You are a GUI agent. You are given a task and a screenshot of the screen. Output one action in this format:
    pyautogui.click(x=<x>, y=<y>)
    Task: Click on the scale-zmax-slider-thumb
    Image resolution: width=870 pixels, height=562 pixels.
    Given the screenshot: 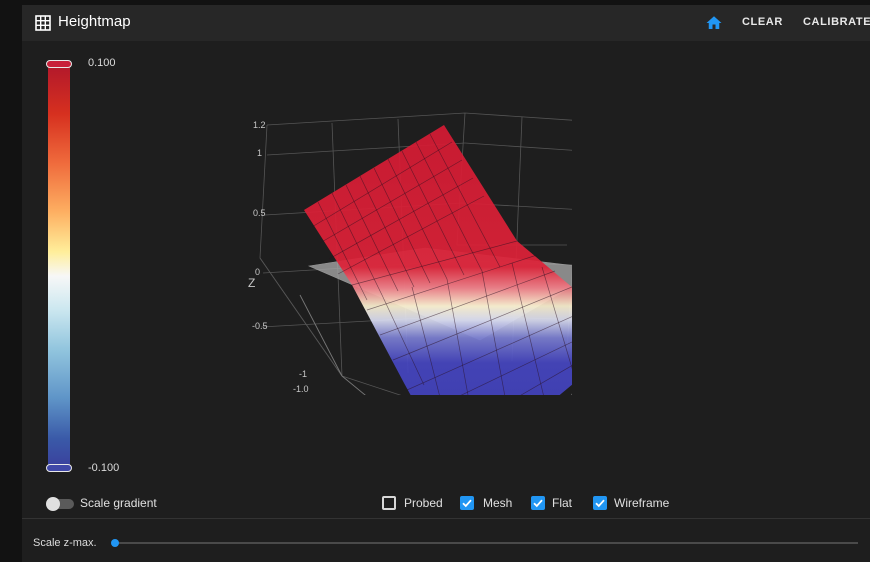 What is the action you would take?
    pyautogui.click(x=115, y=543)
    